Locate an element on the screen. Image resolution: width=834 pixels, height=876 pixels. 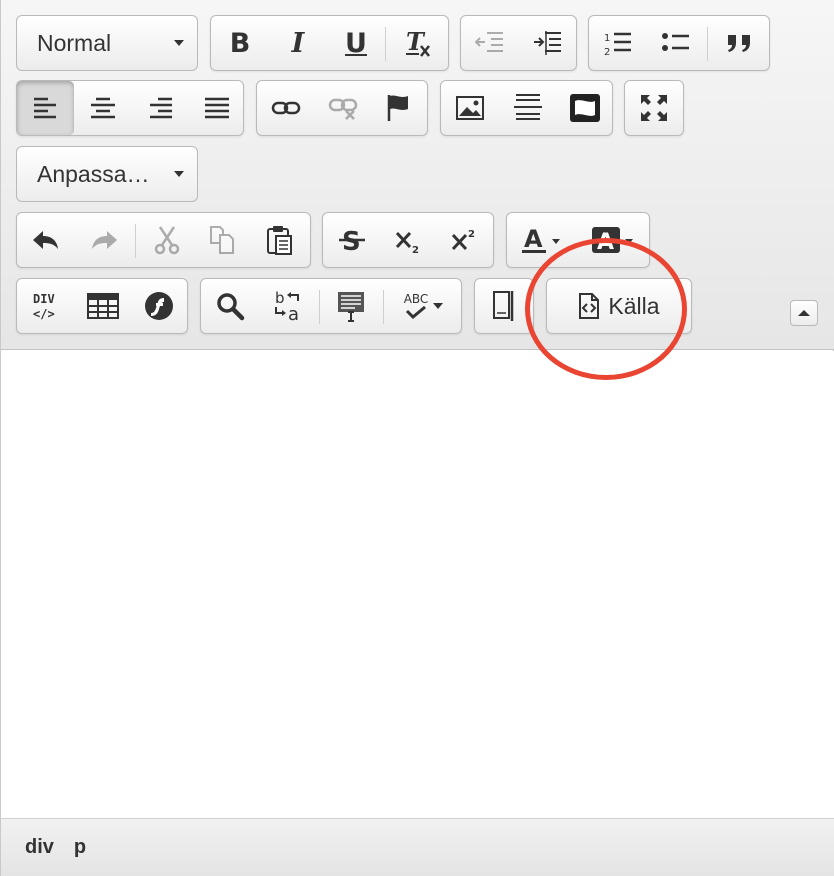
source-button: Källa is located at coordinates (619, 306).